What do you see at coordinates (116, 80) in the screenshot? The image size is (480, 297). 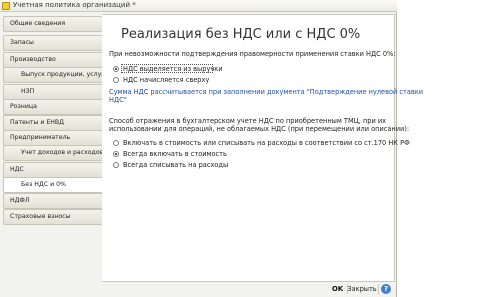 I see `radio-vat-added` at bounding box center [116, 80].